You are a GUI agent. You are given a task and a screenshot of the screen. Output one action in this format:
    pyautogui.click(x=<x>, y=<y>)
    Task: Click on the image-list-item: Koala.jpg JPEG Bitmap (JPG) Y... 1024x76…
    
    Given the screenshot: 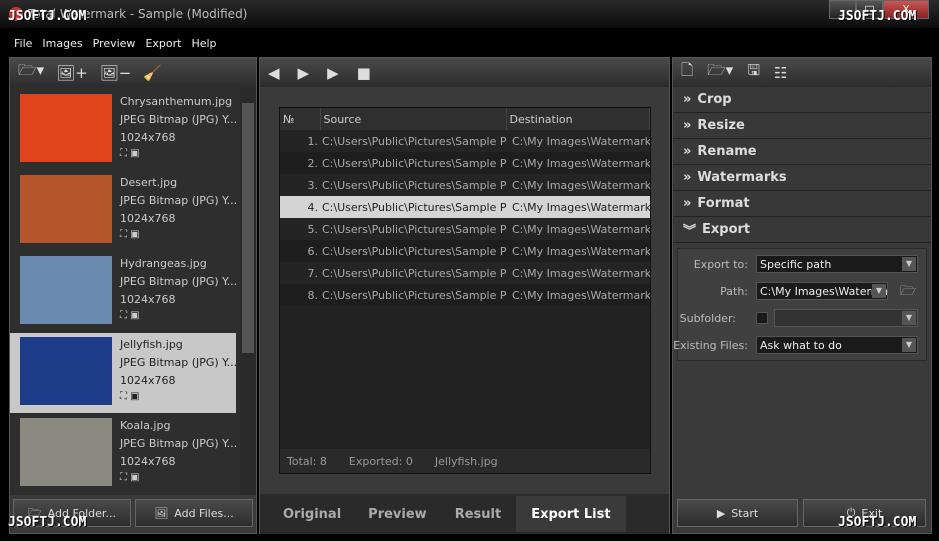 What is the action you would take?
    pyautogui.click(x=124, y=454)
    